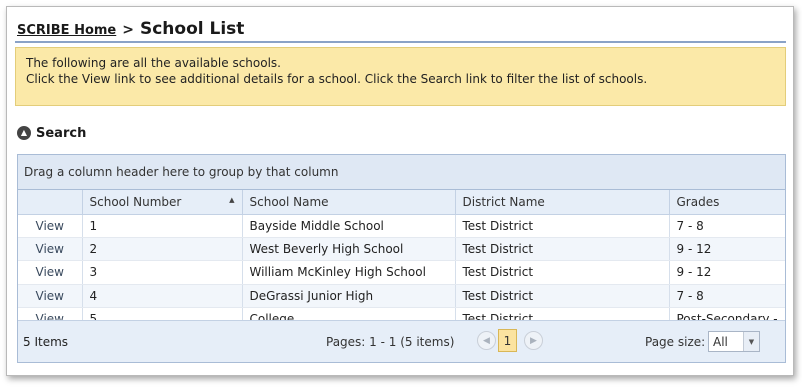 This screenshot has width=802, height=387. What do you see at coordinates (561, 202) in the screenshot?
I see `column-header-district-name: District Name` at bounding box center [561, 202].